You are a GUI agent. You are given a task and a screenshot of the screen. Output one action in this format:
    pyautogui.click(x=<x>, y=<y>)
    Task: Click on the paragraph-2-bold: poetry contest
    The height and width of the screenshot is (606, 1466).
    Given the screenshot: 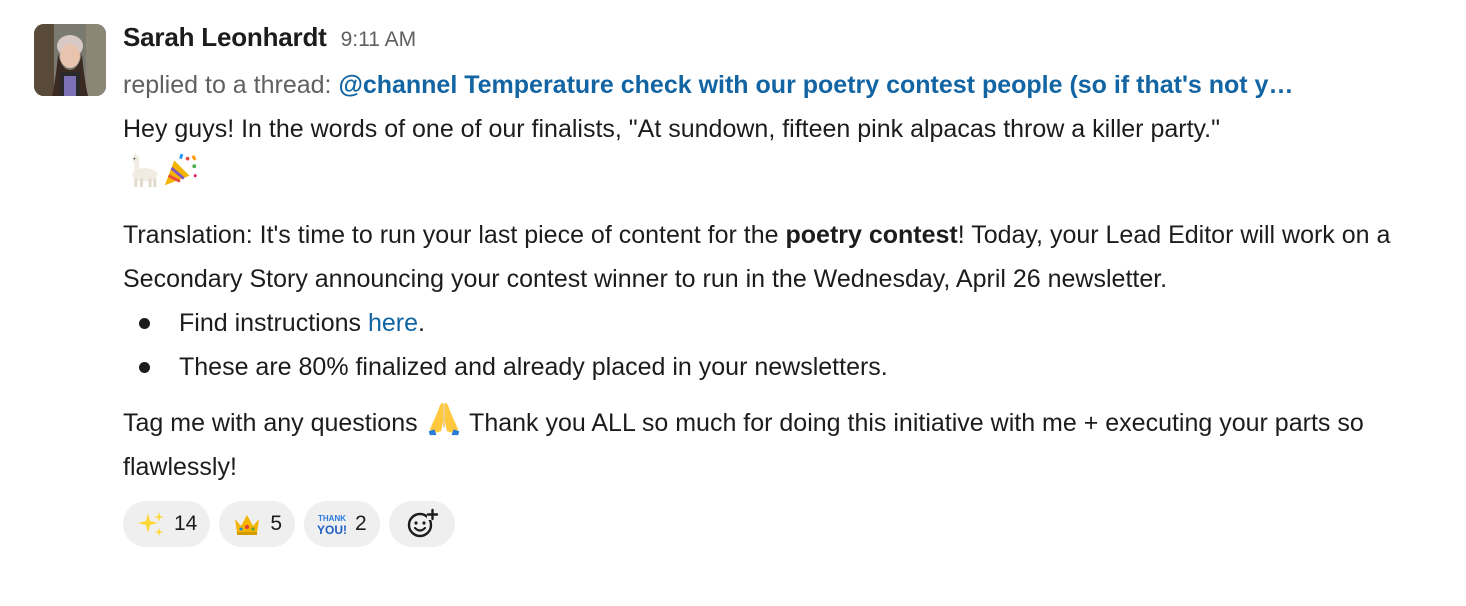 What is the action you would take?
    pyautogui.click(x=871, y=235)
    